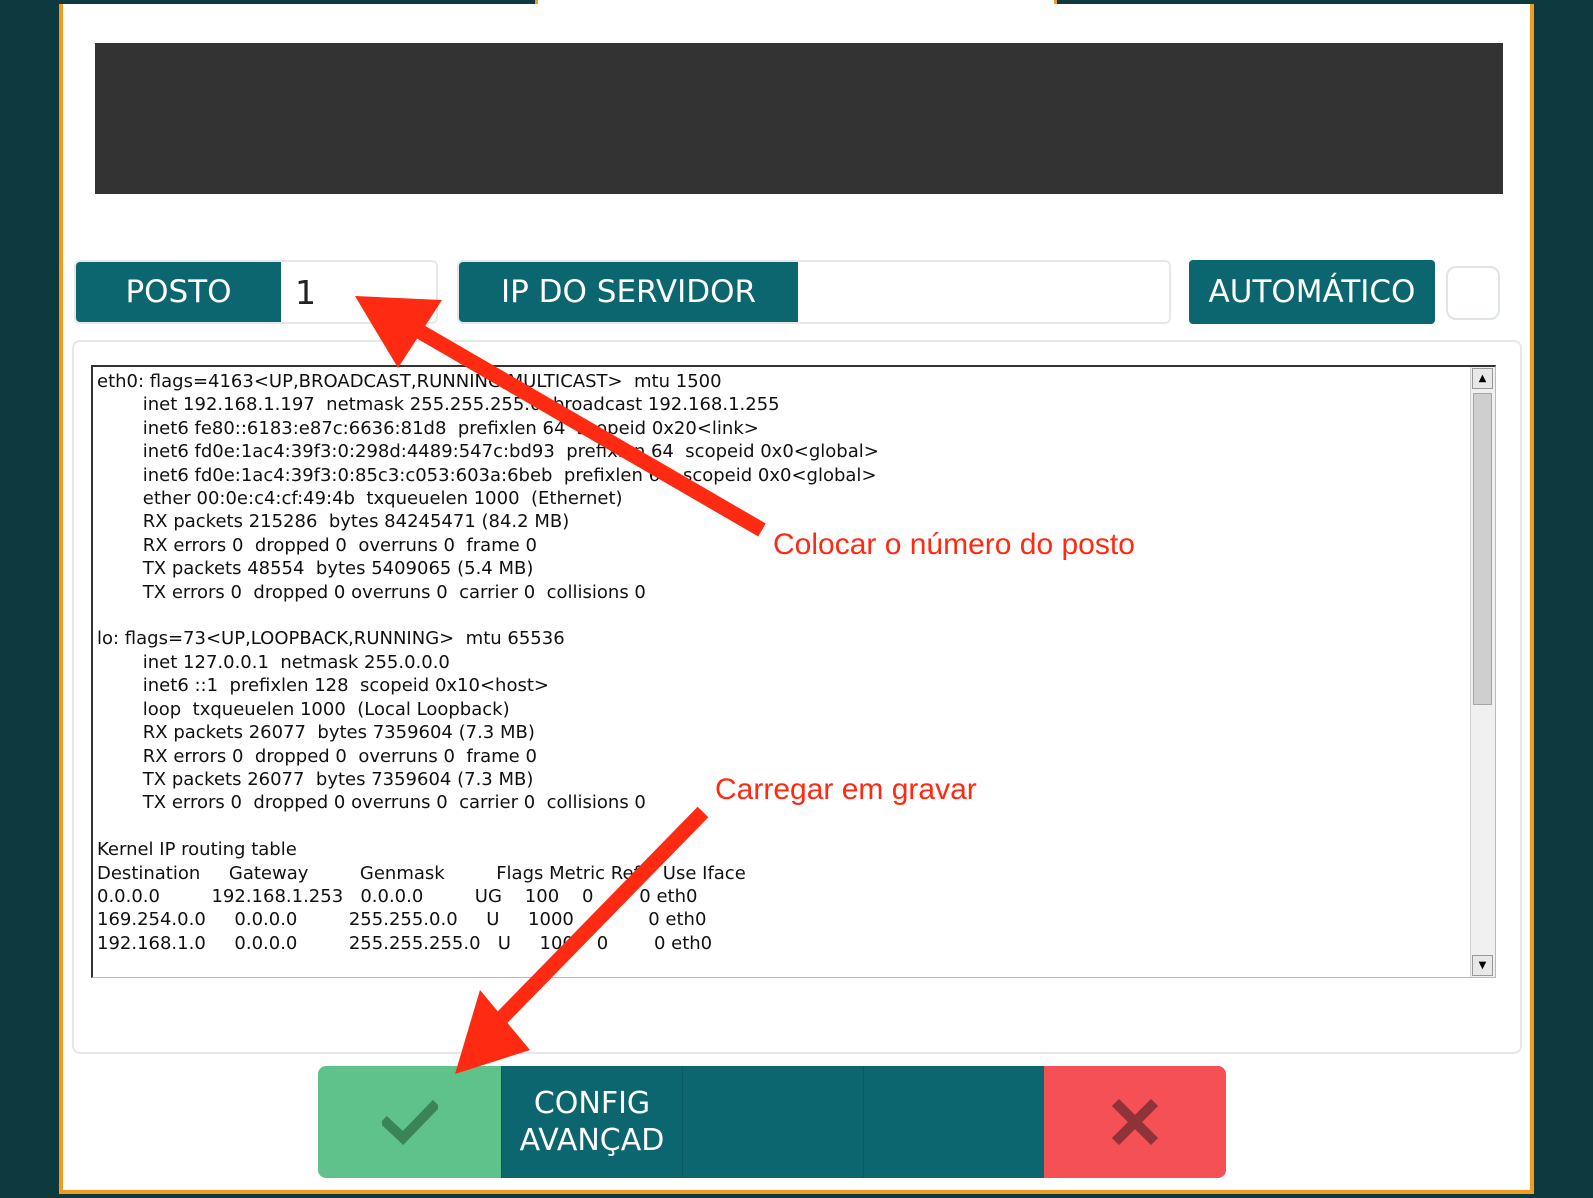 This screenshot has width=1593, height=1198. What do you see at coordinates (582, 940) in the screenshot?
I see `arrow-to-confirm` at bounding box center [582, 940].